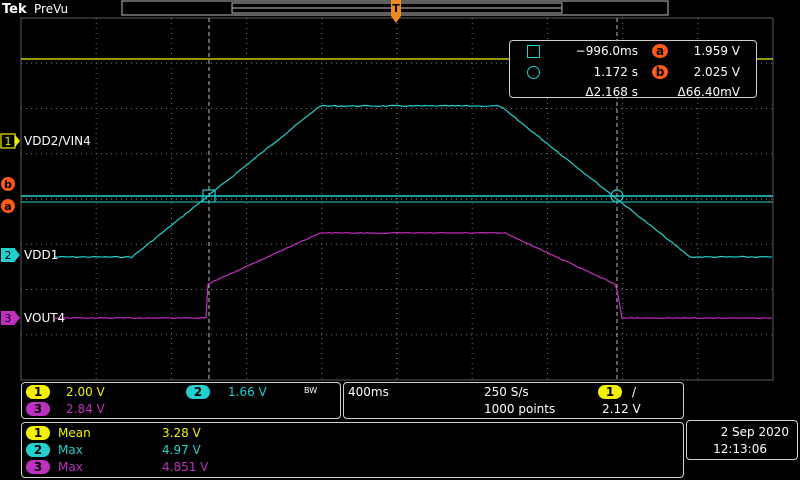  What do you see at coordinates (533, 72) in the screenshot?
I see `cursor-b-circle-icon` at bounding box center [533, 72].